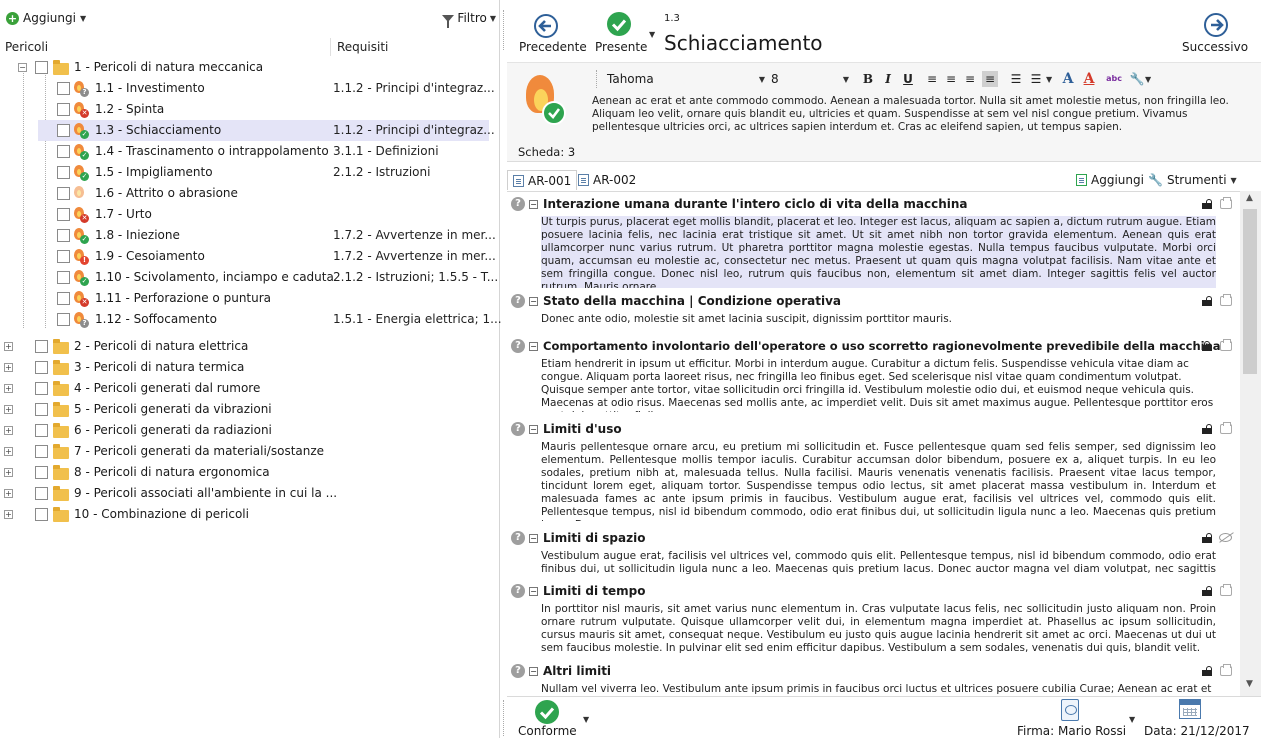  What do you see at coordinates (46, 18) in the screenshot?
I see `add-button: + Aggiungi ▼` at bounding box center [46, 18].